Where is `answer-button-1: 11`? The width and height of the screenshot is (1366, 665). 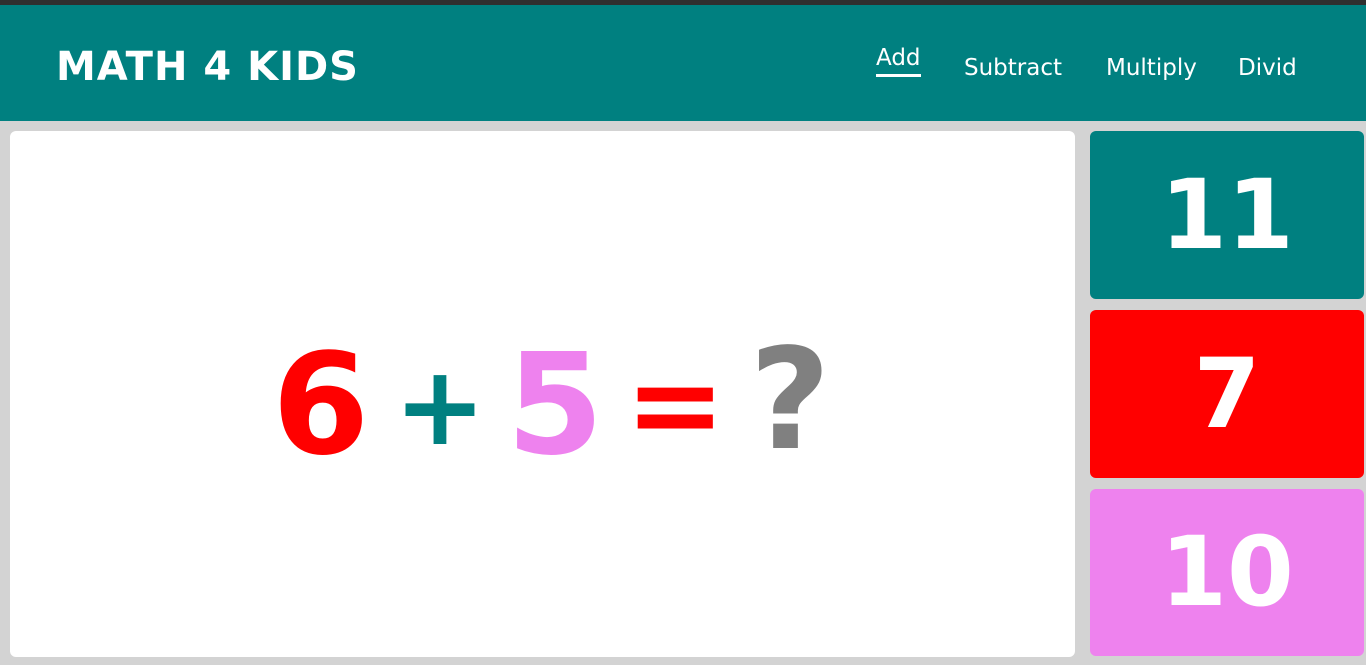 answer-button-1: 11 is located at coordinates (1227, 215).